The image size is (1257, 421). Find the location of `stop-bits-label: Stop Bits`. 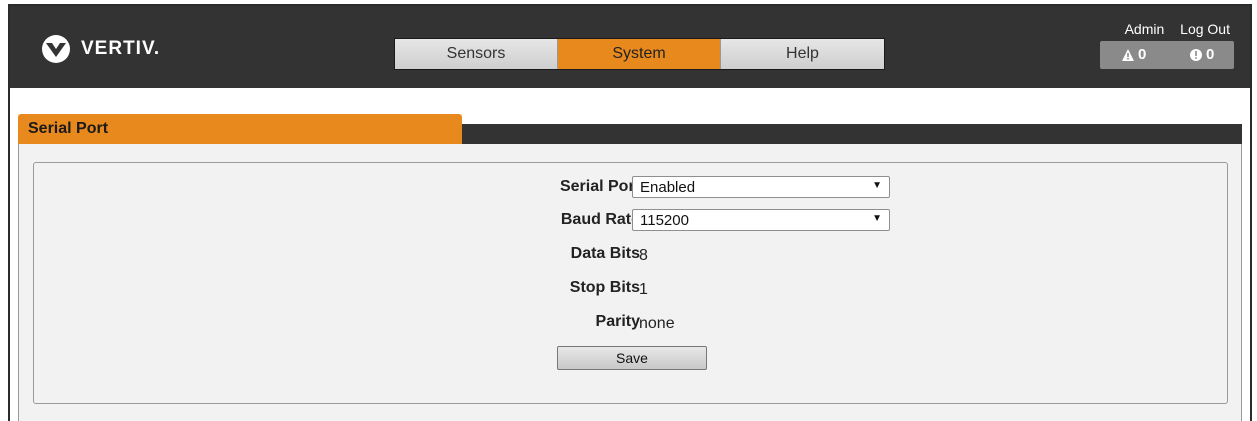

stop-bits-label: Stop Bits is located at coordinates (604, 287).